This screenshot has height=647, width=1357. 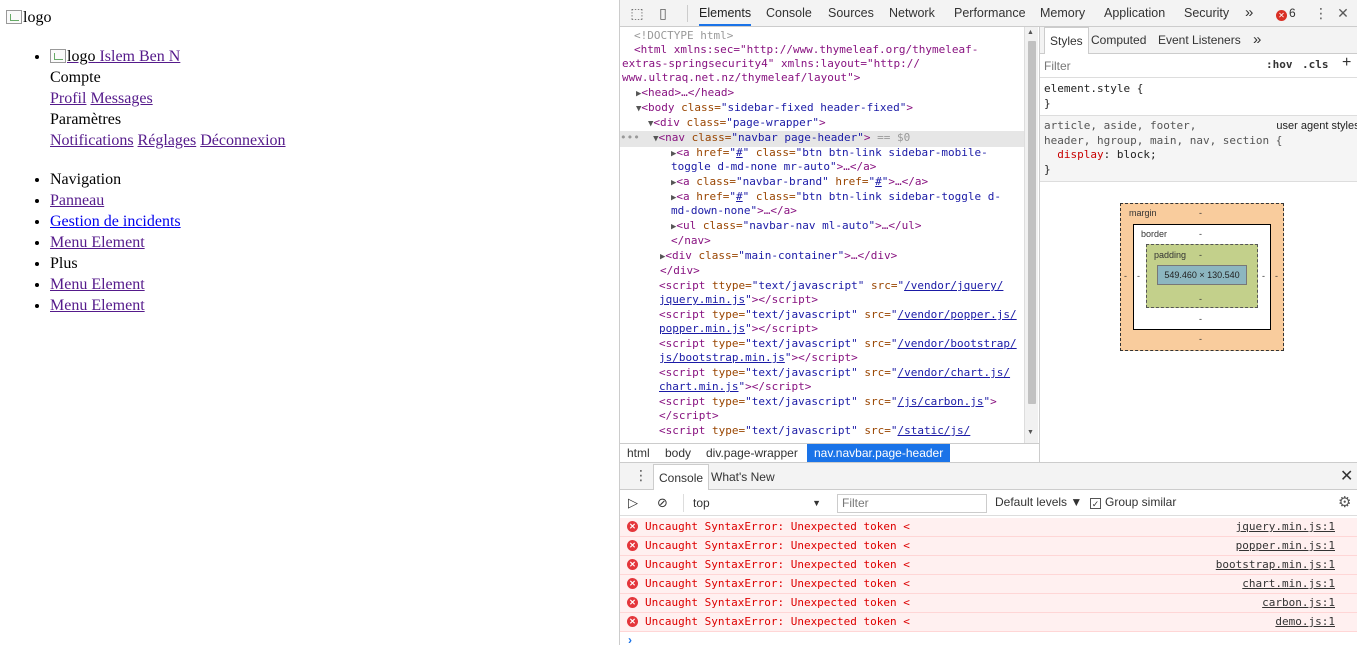 I want to click on console-source-link: demo.js:1, so click(x=1305, y=622).